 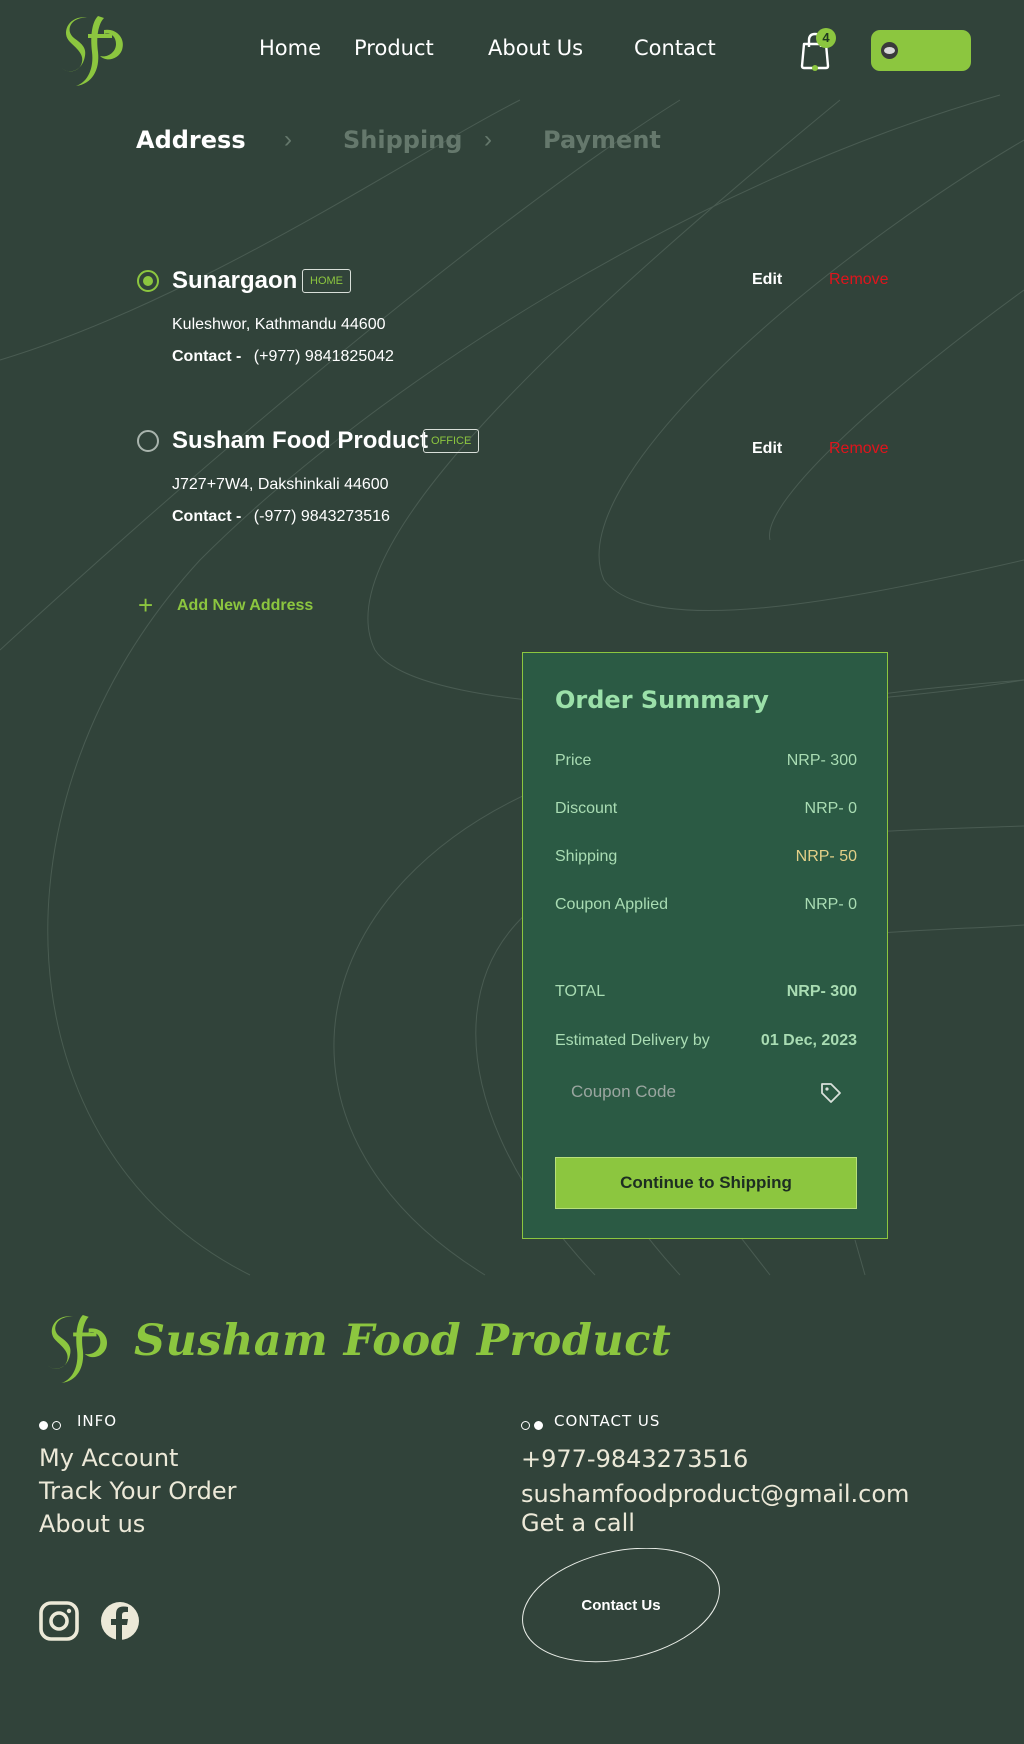 What do you see at coordinates (326, 281) in the screenshot?
I see `address-tag-home: HOME` at bounding box center [326, 281].